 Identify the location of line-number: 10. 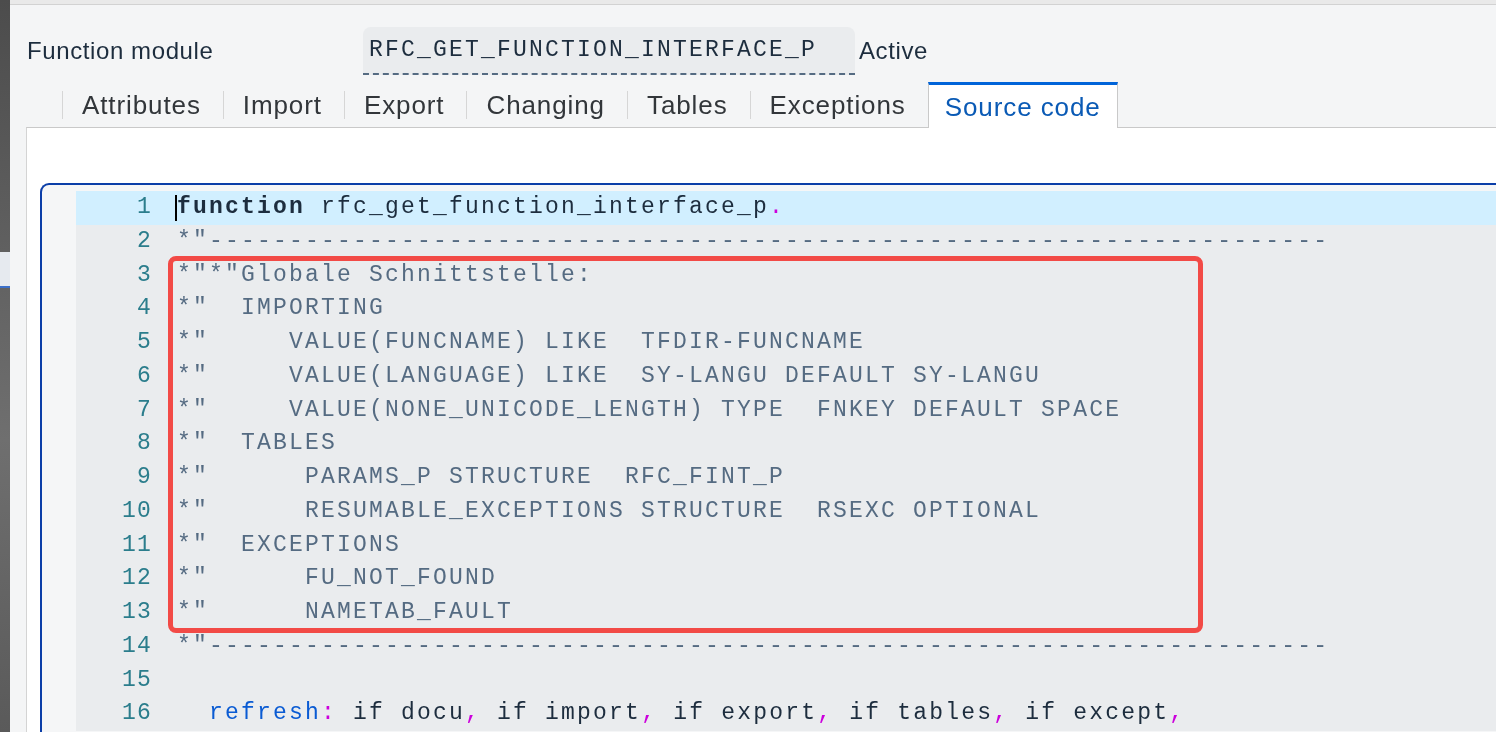
(136, 511).